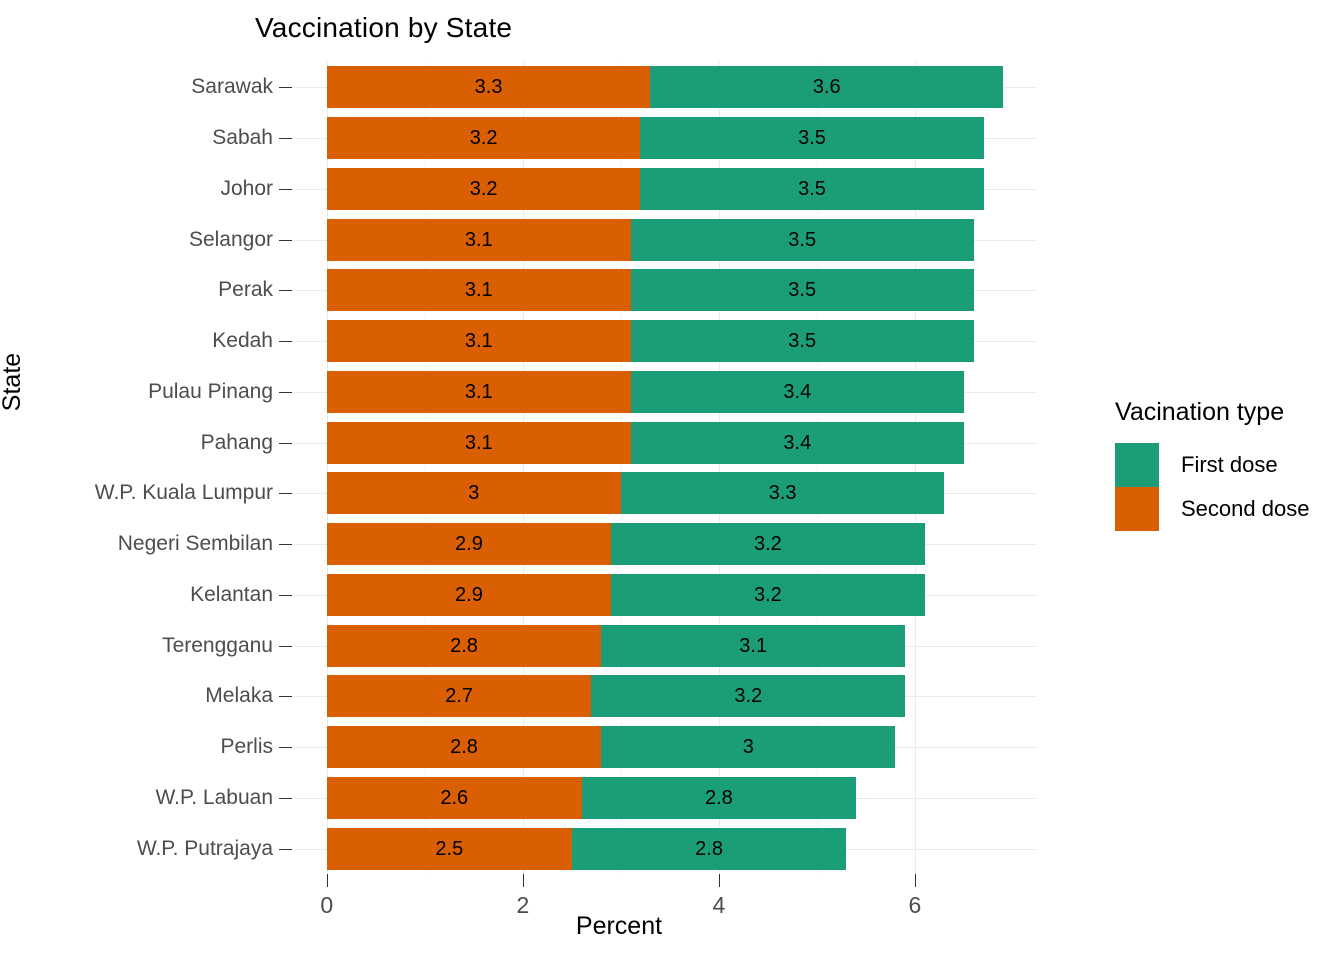 The height and width of the screenshot is (960, 1344). I want to click on legend: Vacination type First dose Second dose, so click(1212, 464).